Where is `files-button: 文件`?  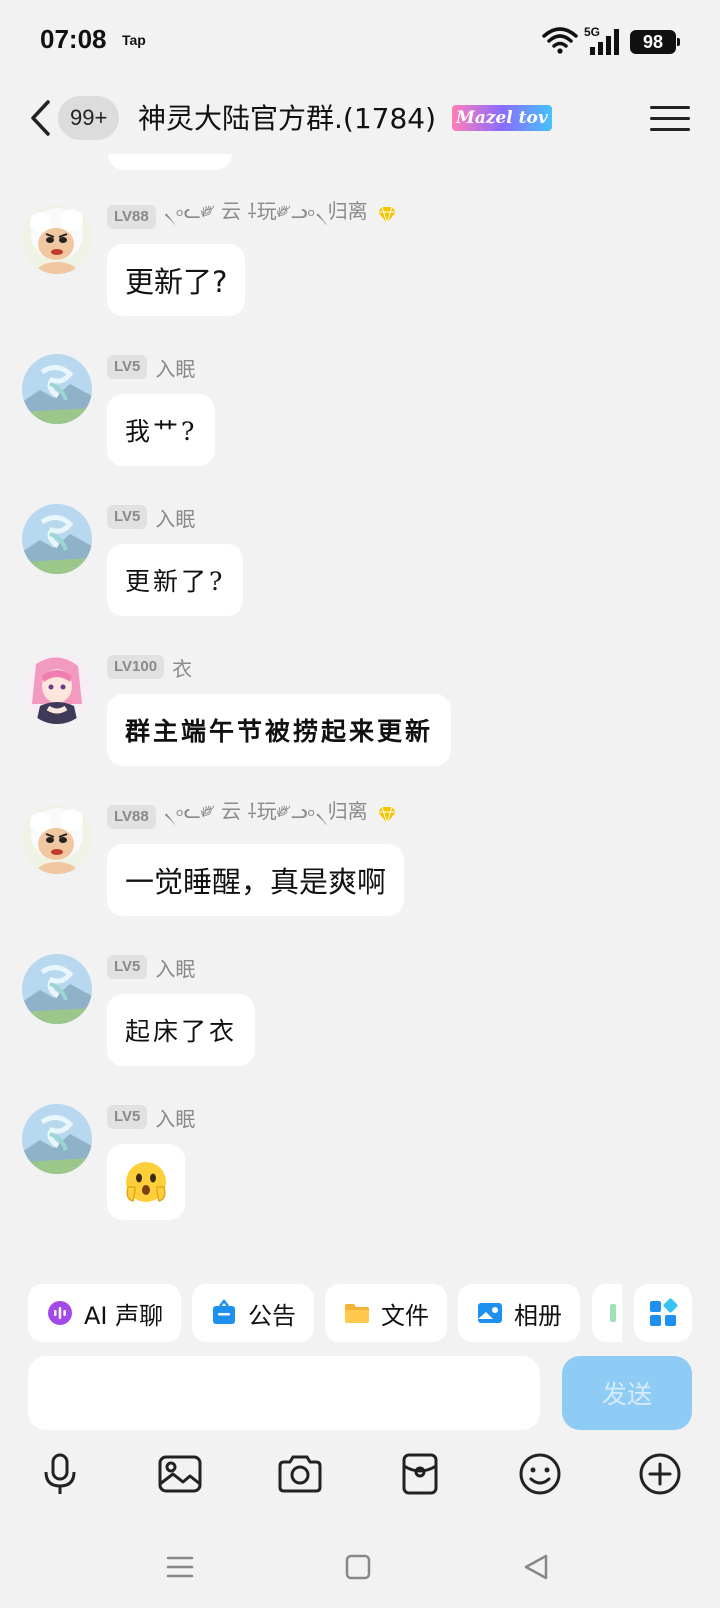
files-button: 文件 is located at coordinates (386, 1313).